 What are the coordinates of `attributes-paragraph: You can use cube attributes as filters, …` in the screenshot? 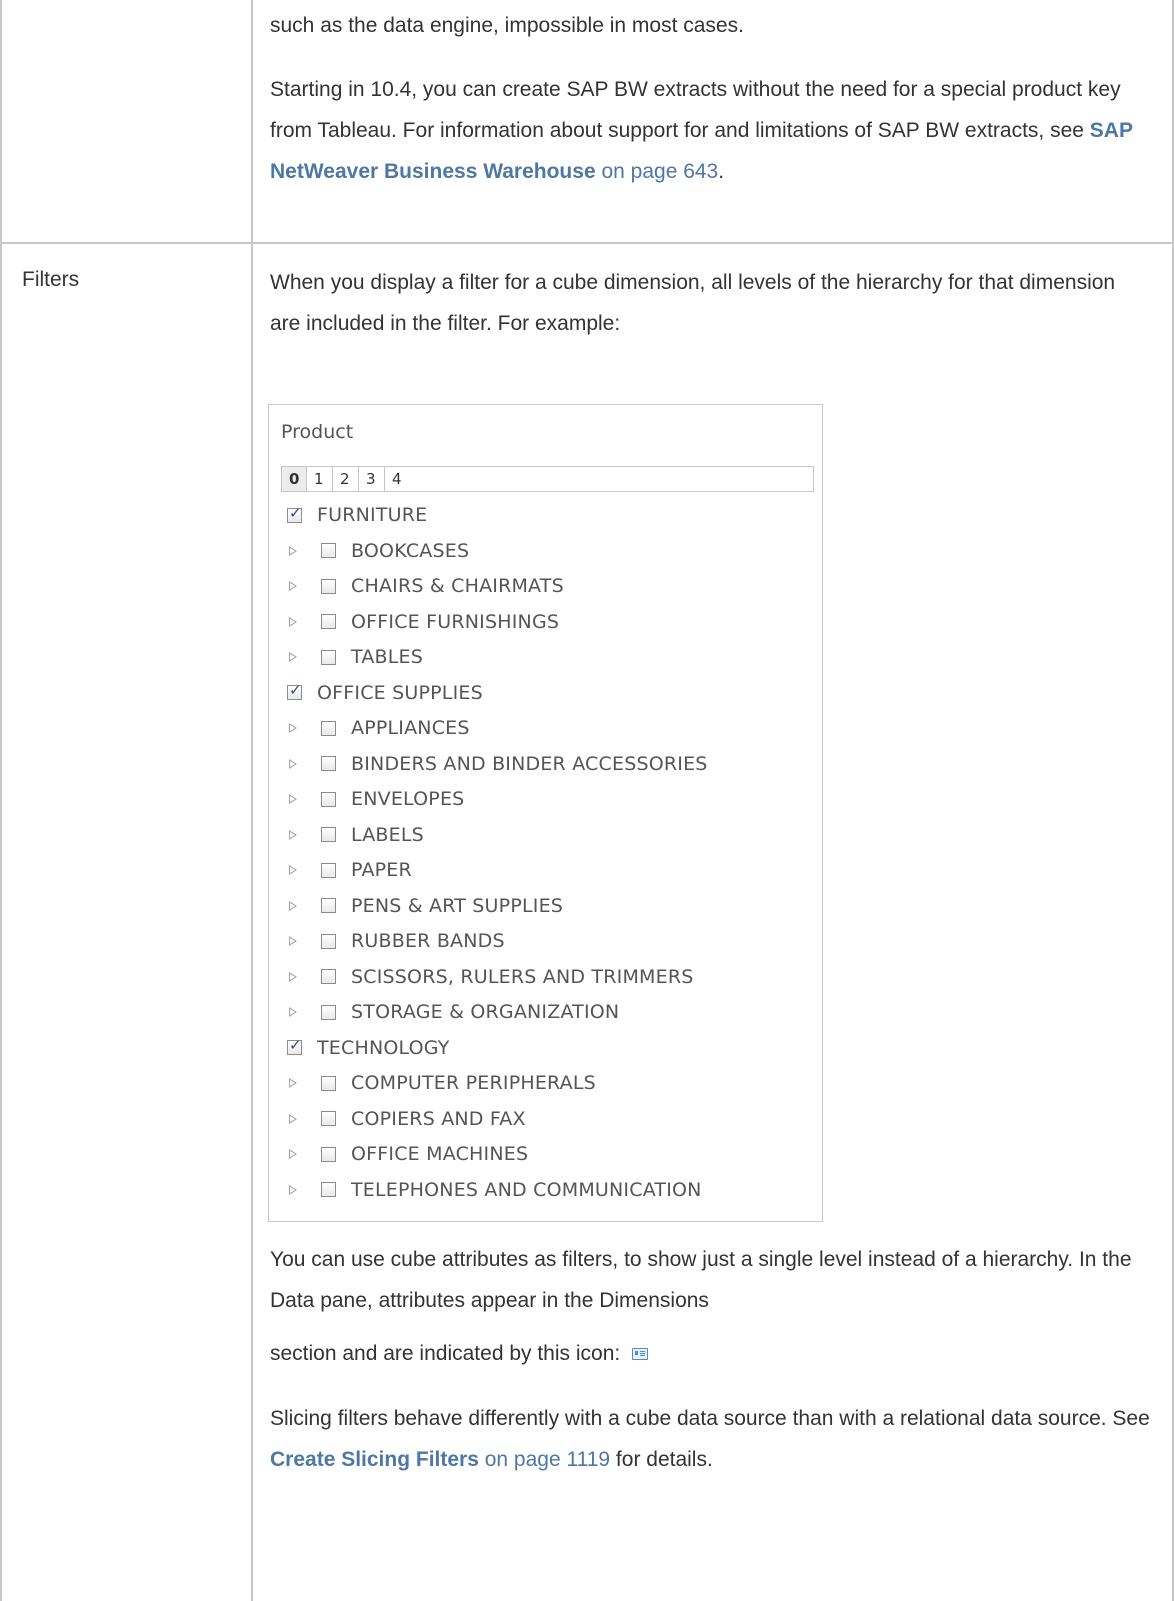 It's located at (701, 1280).